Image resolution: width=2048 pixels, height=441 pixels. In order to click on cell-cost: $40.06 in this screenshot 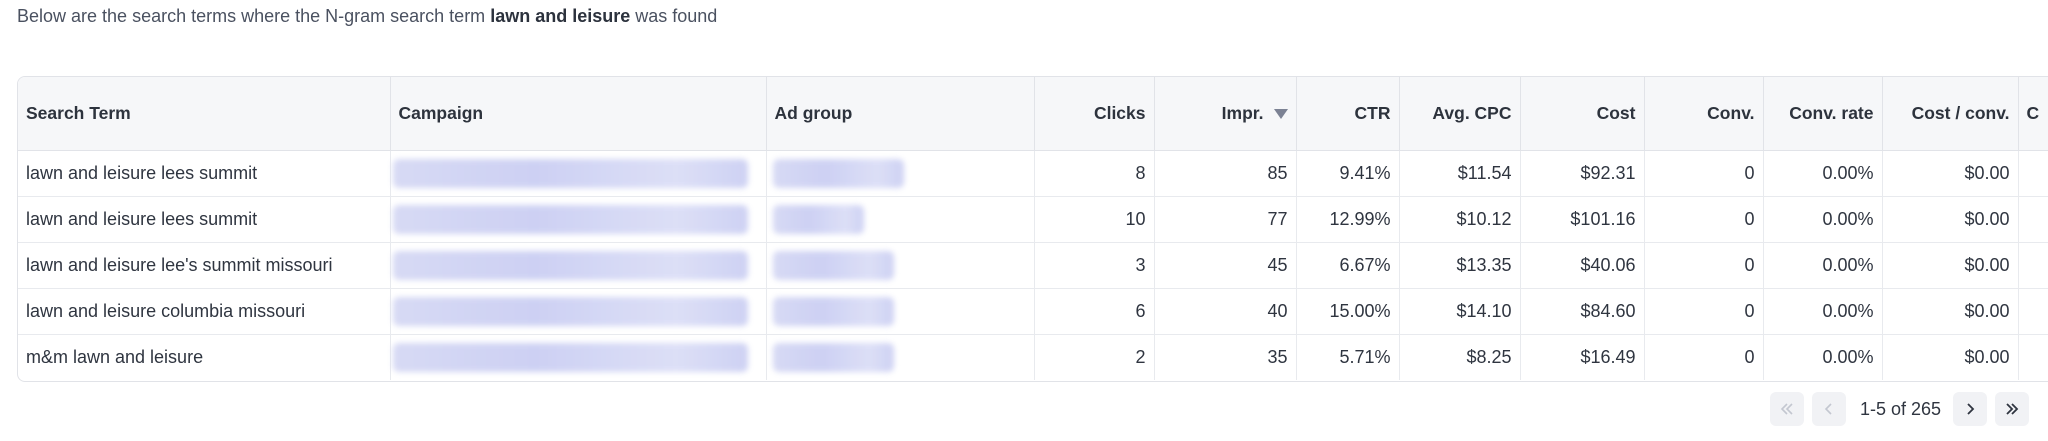, I will do `click(1582, 265)`.